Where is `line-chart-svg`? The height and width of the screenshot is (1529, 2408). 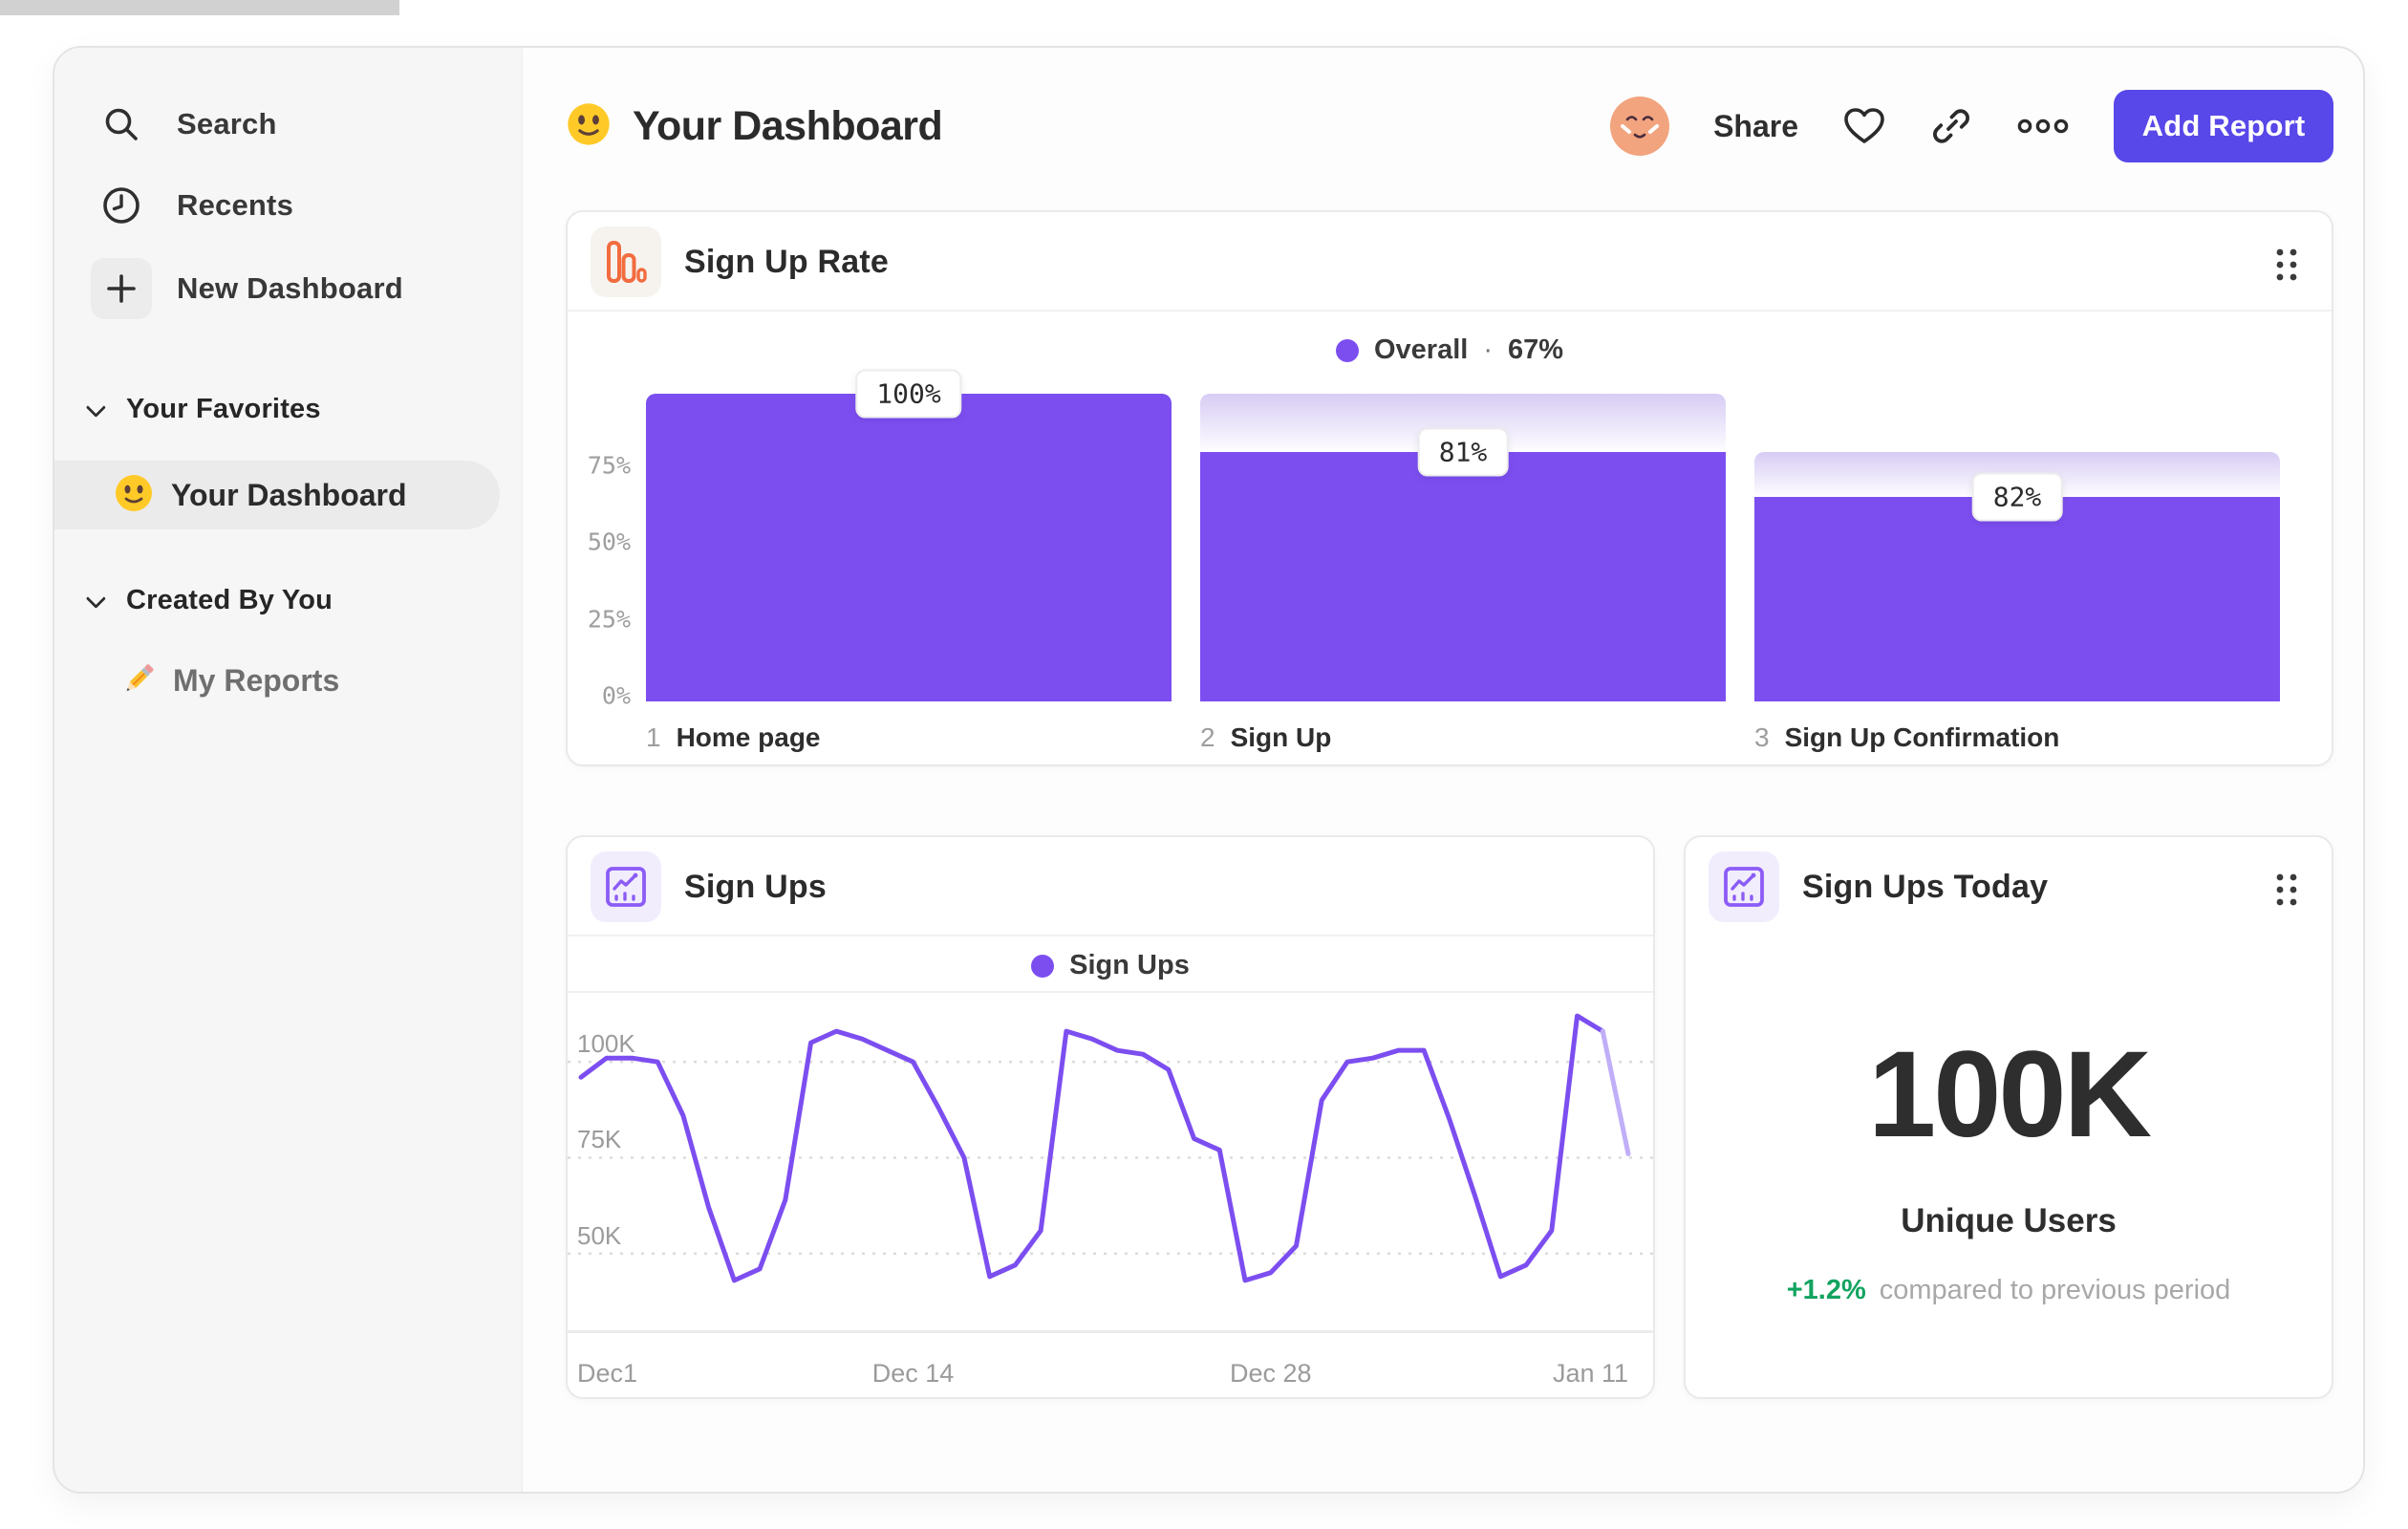
line-chart-svg is located at coordinates (1111, 1148).